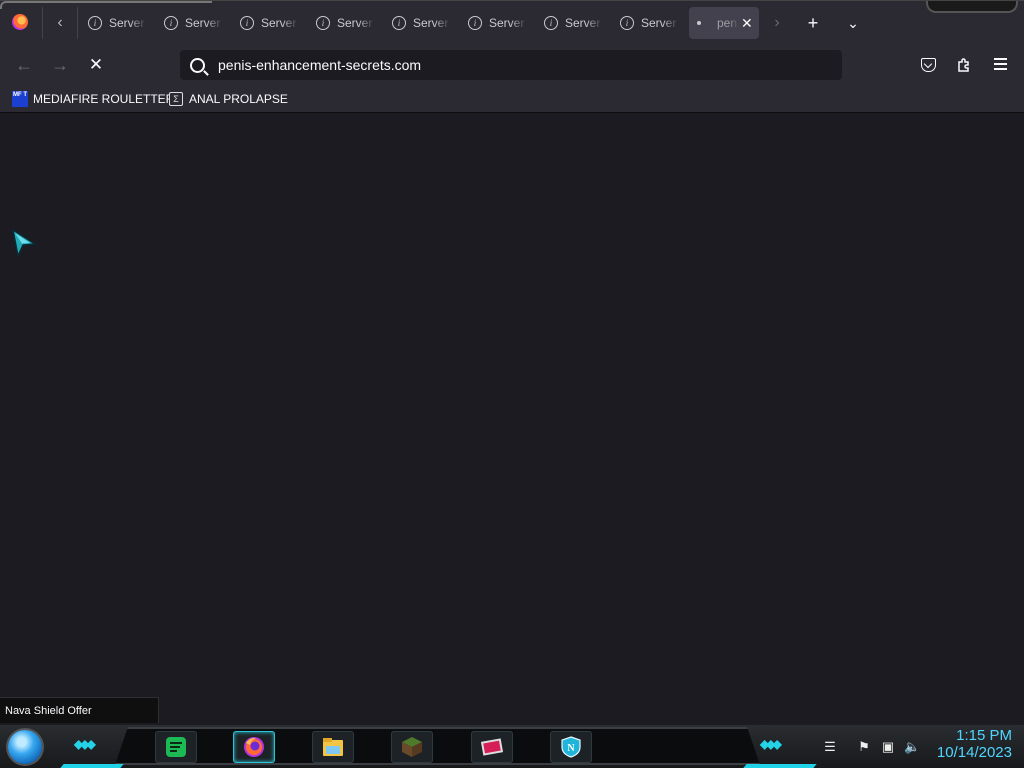 The width and height of the screenshot is (1024, 768). I want to click on new-tab-button: +, so click(813, 23).